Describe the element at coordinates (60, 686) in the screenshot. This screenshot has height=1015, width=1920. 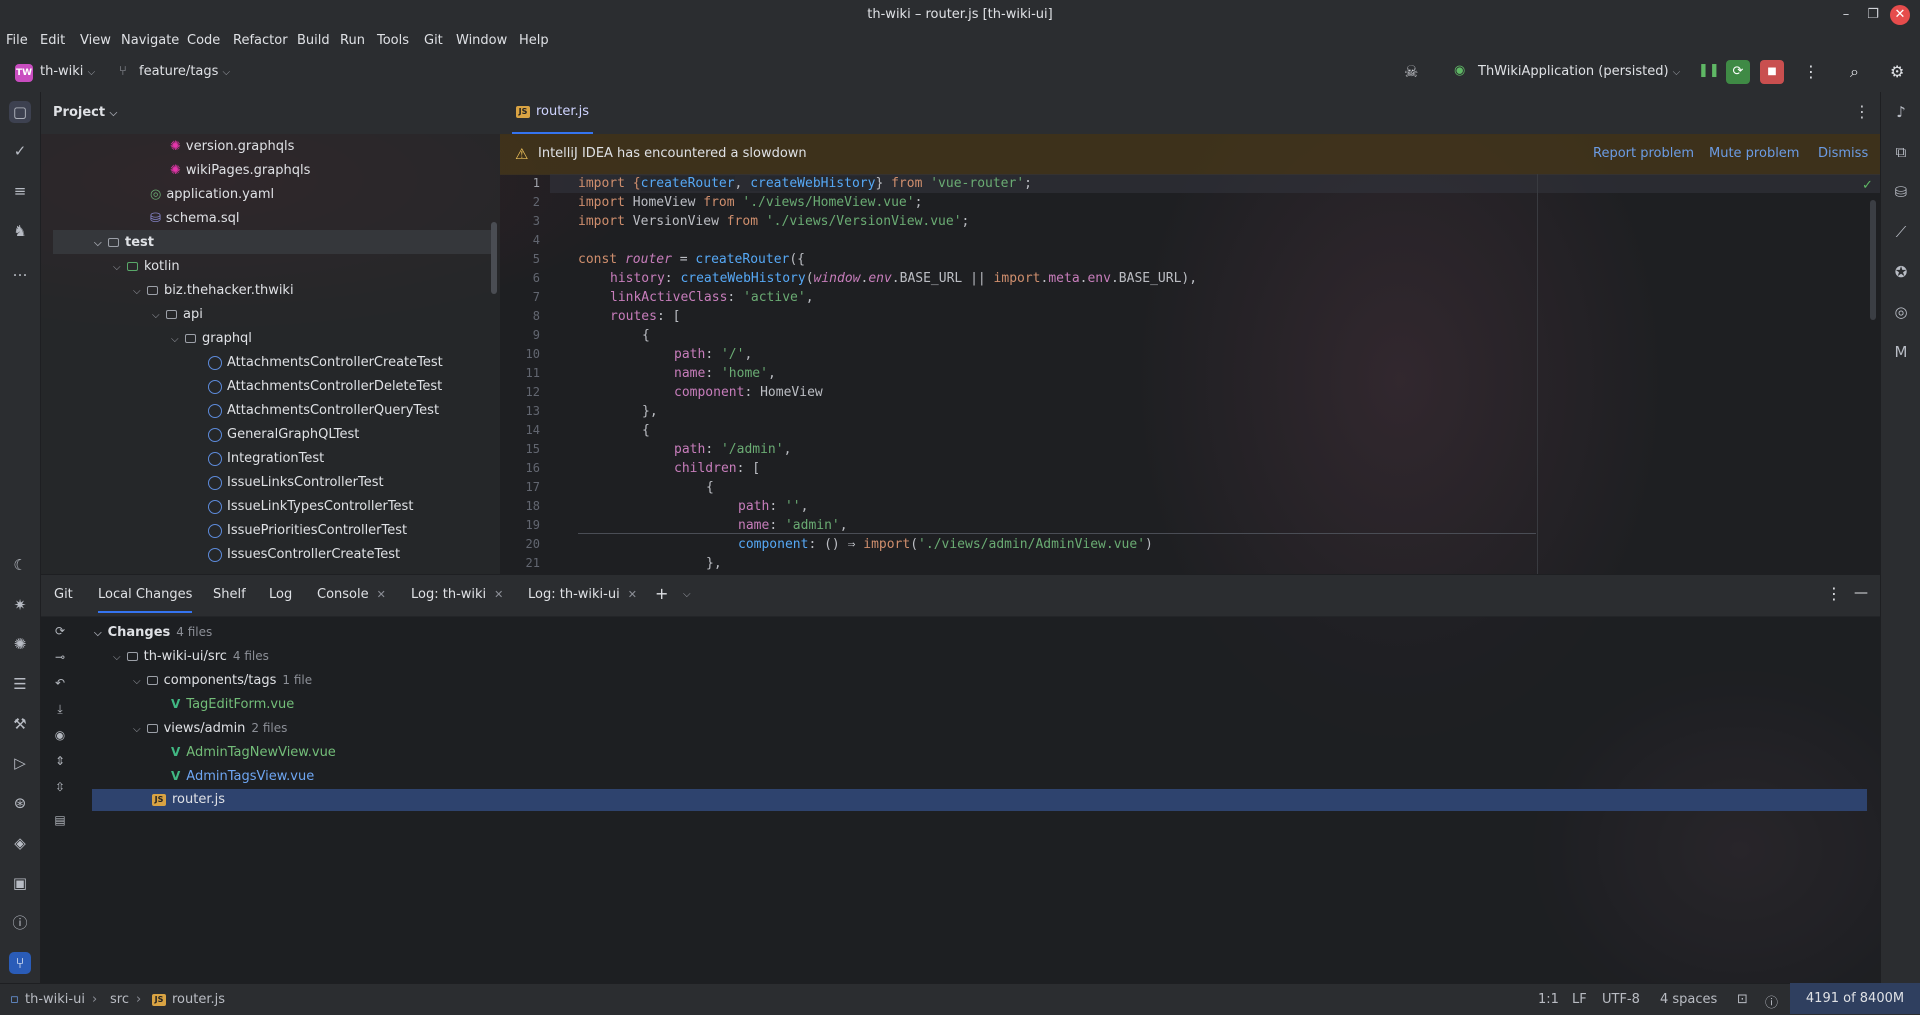
I see `rollback-icon: ↶` at that location.